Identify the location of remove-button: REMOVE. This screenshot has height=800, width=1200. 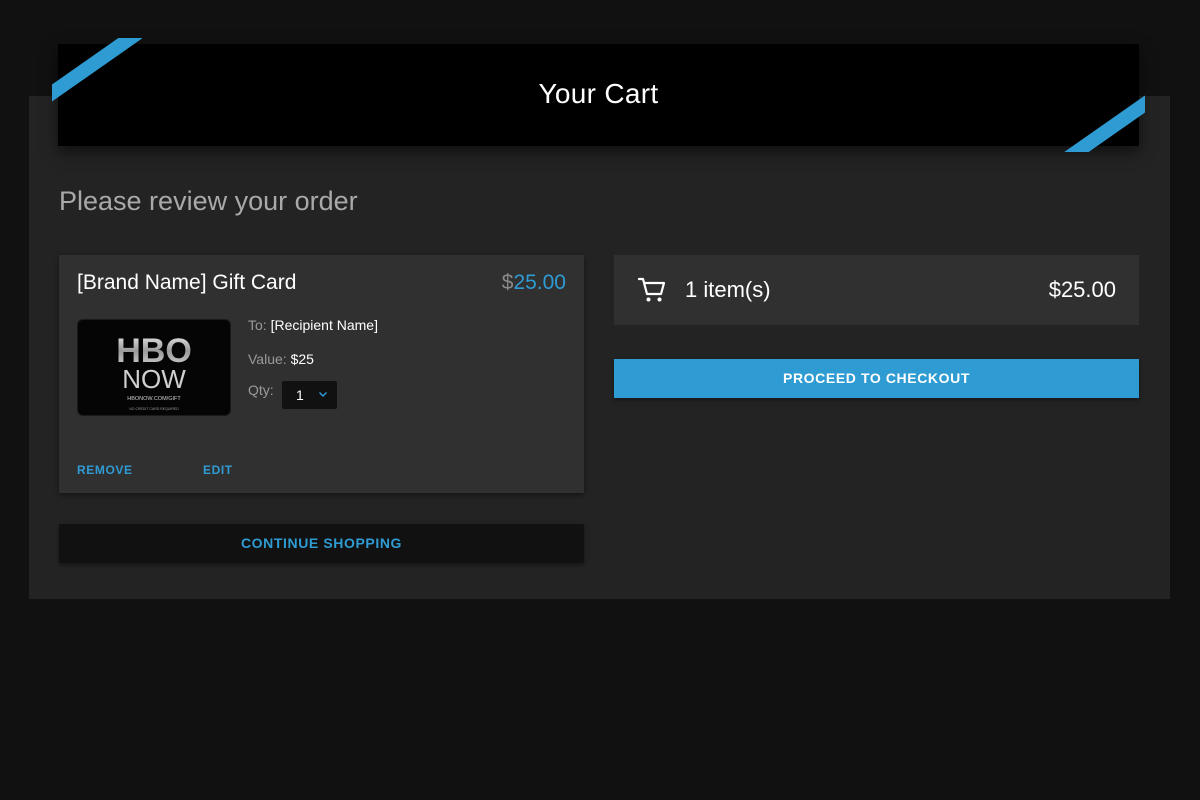
(105, 470).